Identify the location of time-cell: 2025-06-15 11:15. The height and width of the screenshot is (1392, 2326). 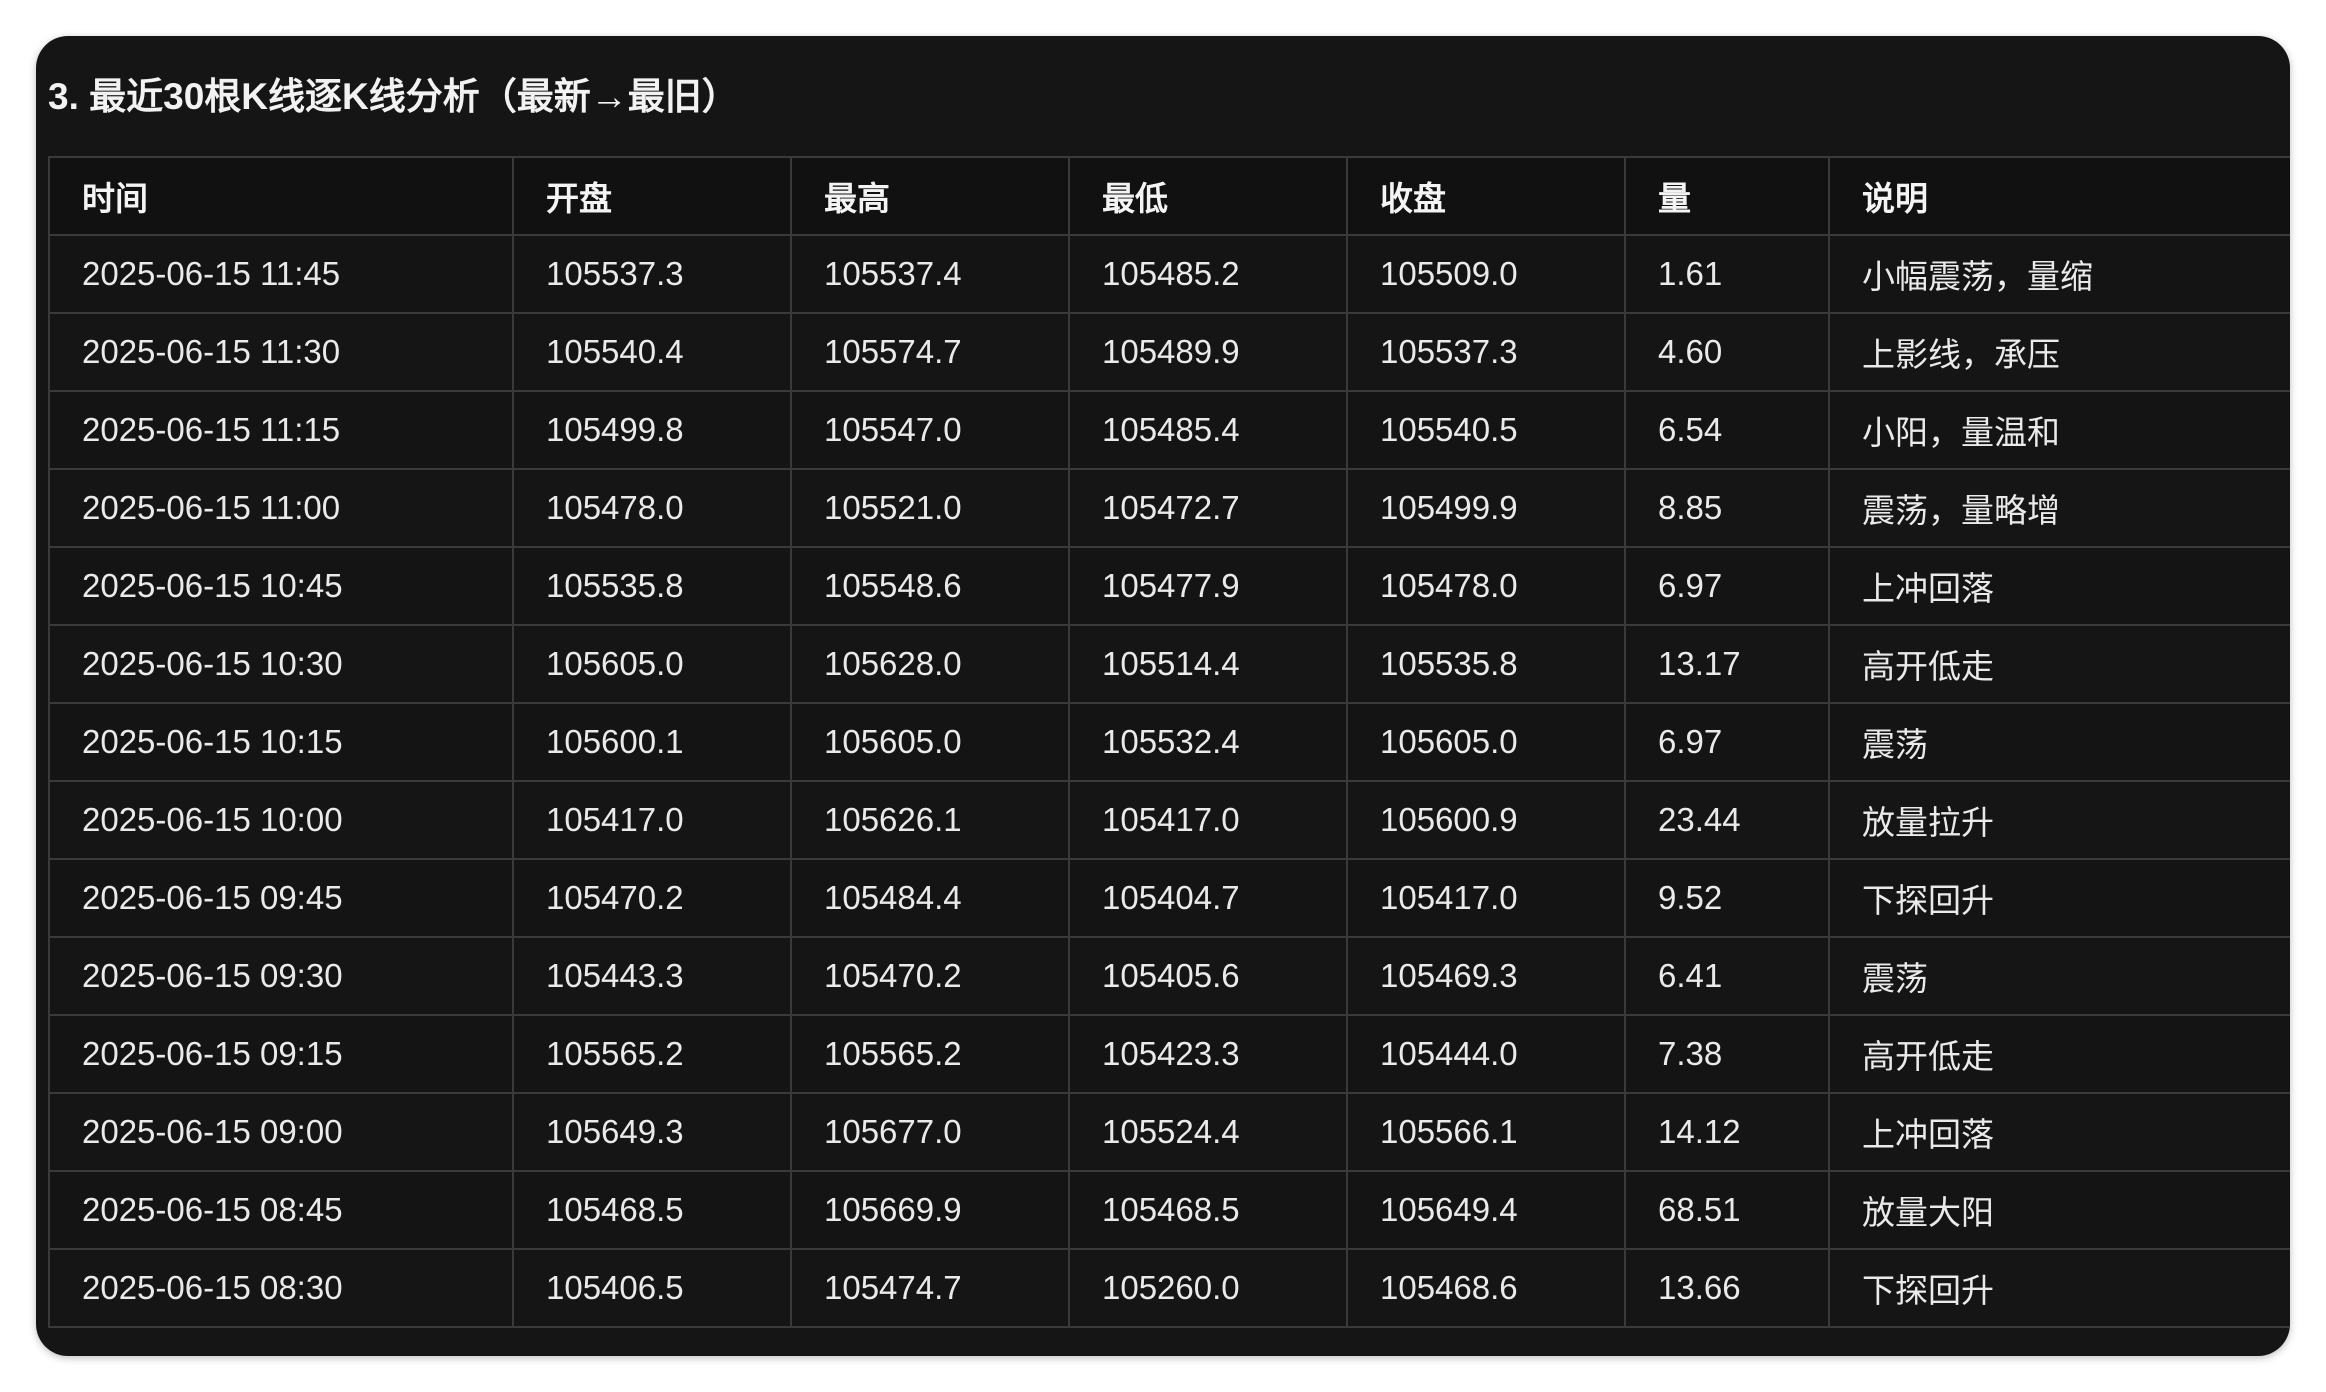
(281, 430).